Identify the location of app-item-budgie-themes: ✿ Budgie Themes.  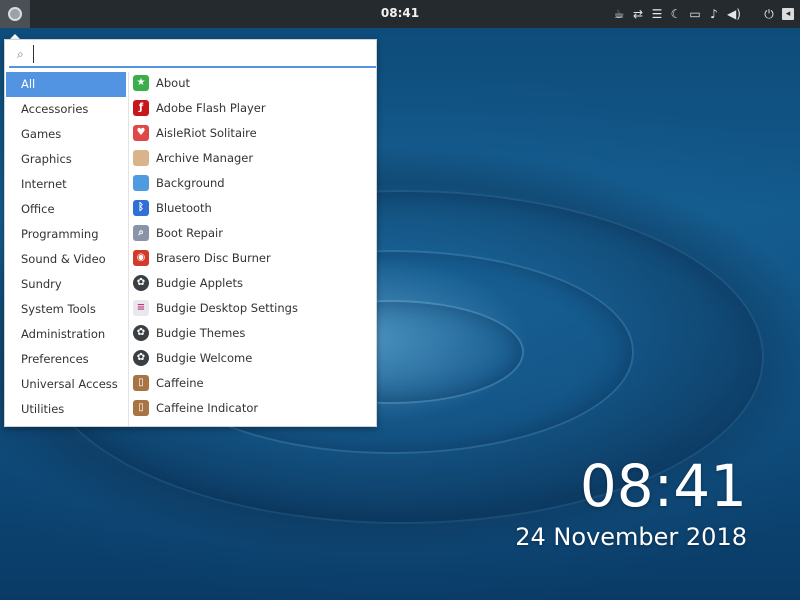
(253, 332).